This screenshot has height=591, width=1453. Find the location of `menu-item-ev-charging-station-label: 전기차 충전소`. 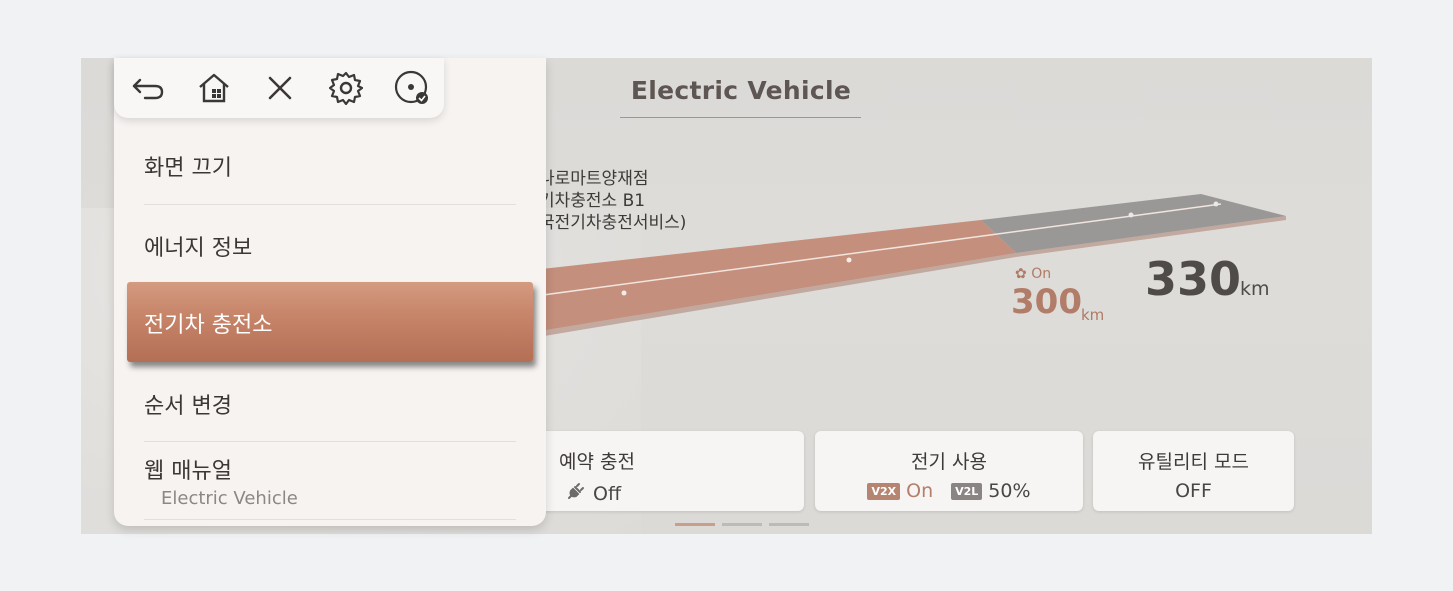

menu-item-ev-charging-station-label: 전기차 충전소 is located at coordinates (208, 325).